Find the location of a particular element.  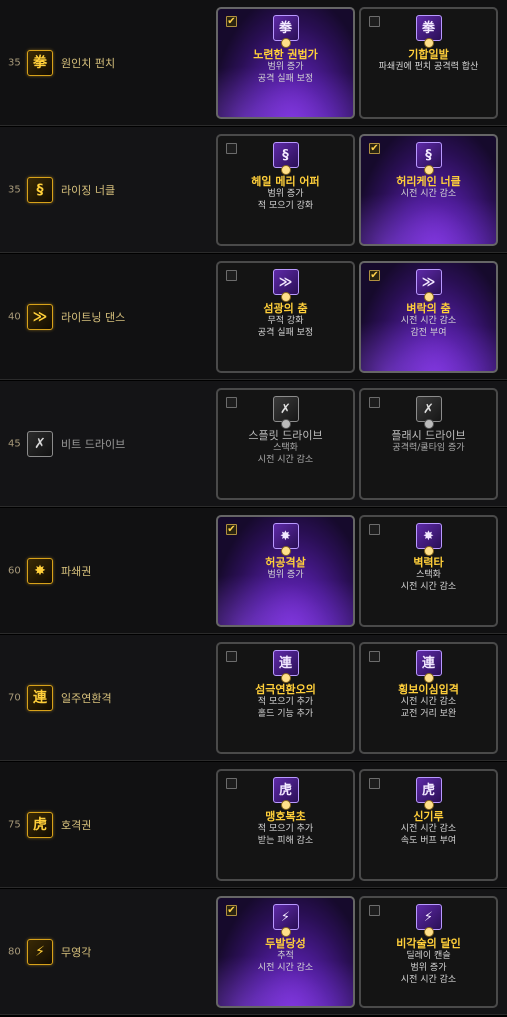

tripod-title: 노련한 권법가 is located at coordinates (285, 54).